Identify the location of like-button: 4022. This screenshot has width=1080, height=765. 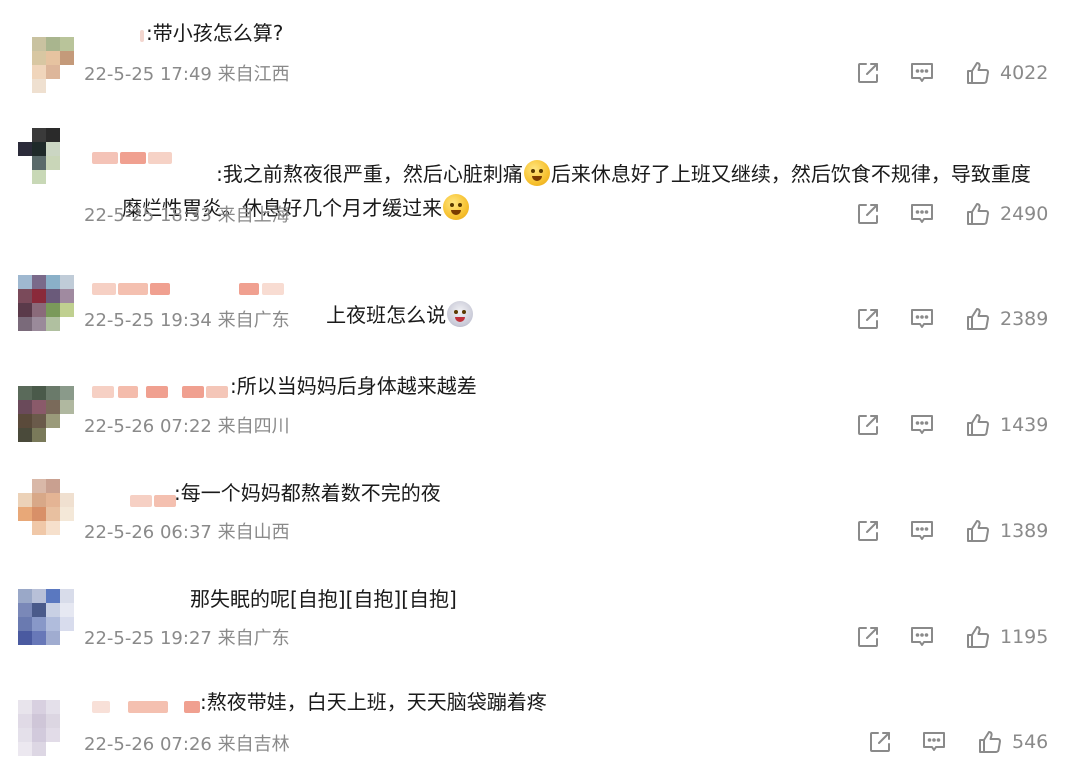
(1006, 73).